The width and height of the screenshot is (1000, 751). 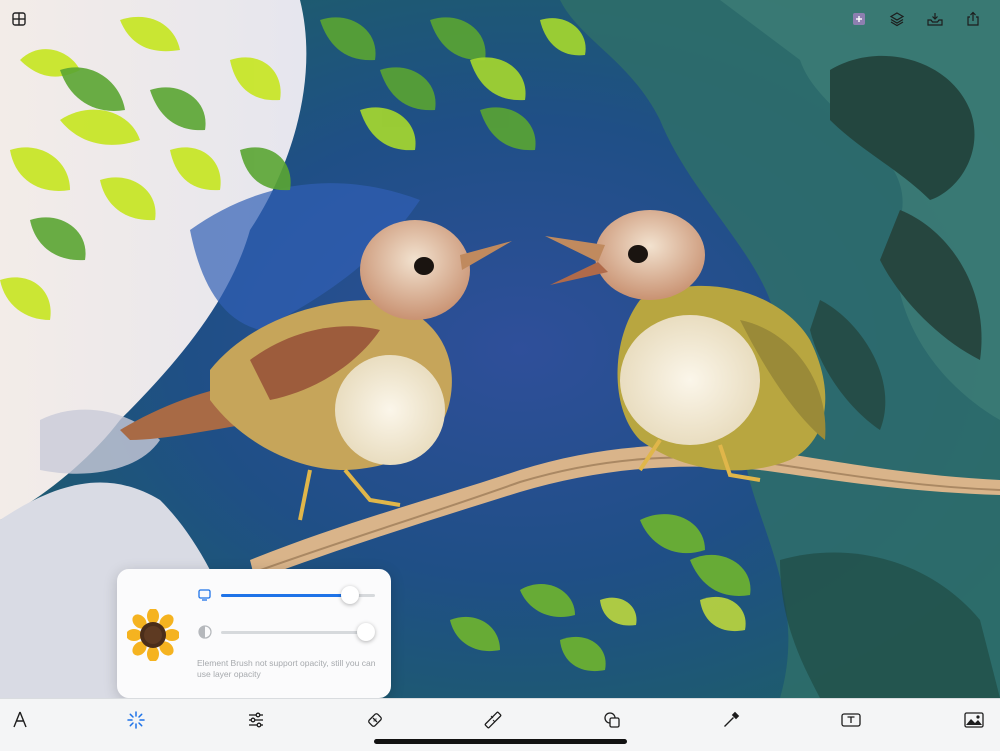 What do you see at coordinates (350, 595) in the screenshot?
I see `size-slider-knob` at bounding box center [350, 595].